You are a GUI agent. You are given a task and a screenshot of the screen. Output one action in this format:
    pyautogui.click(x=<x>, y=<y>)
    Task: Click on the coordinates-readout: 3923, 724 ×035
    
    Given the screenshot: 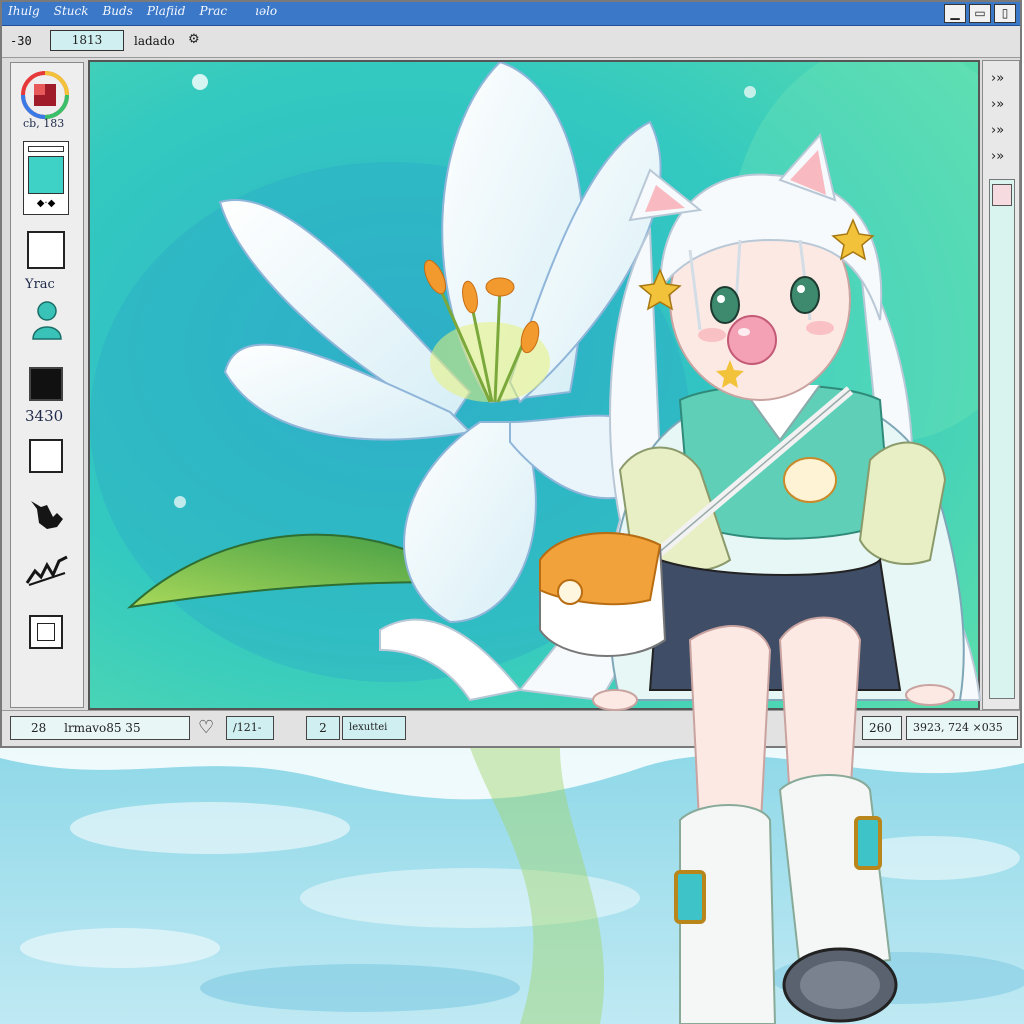 What is the action you would take?
    pyautogui.click(x=962, y=728)
    